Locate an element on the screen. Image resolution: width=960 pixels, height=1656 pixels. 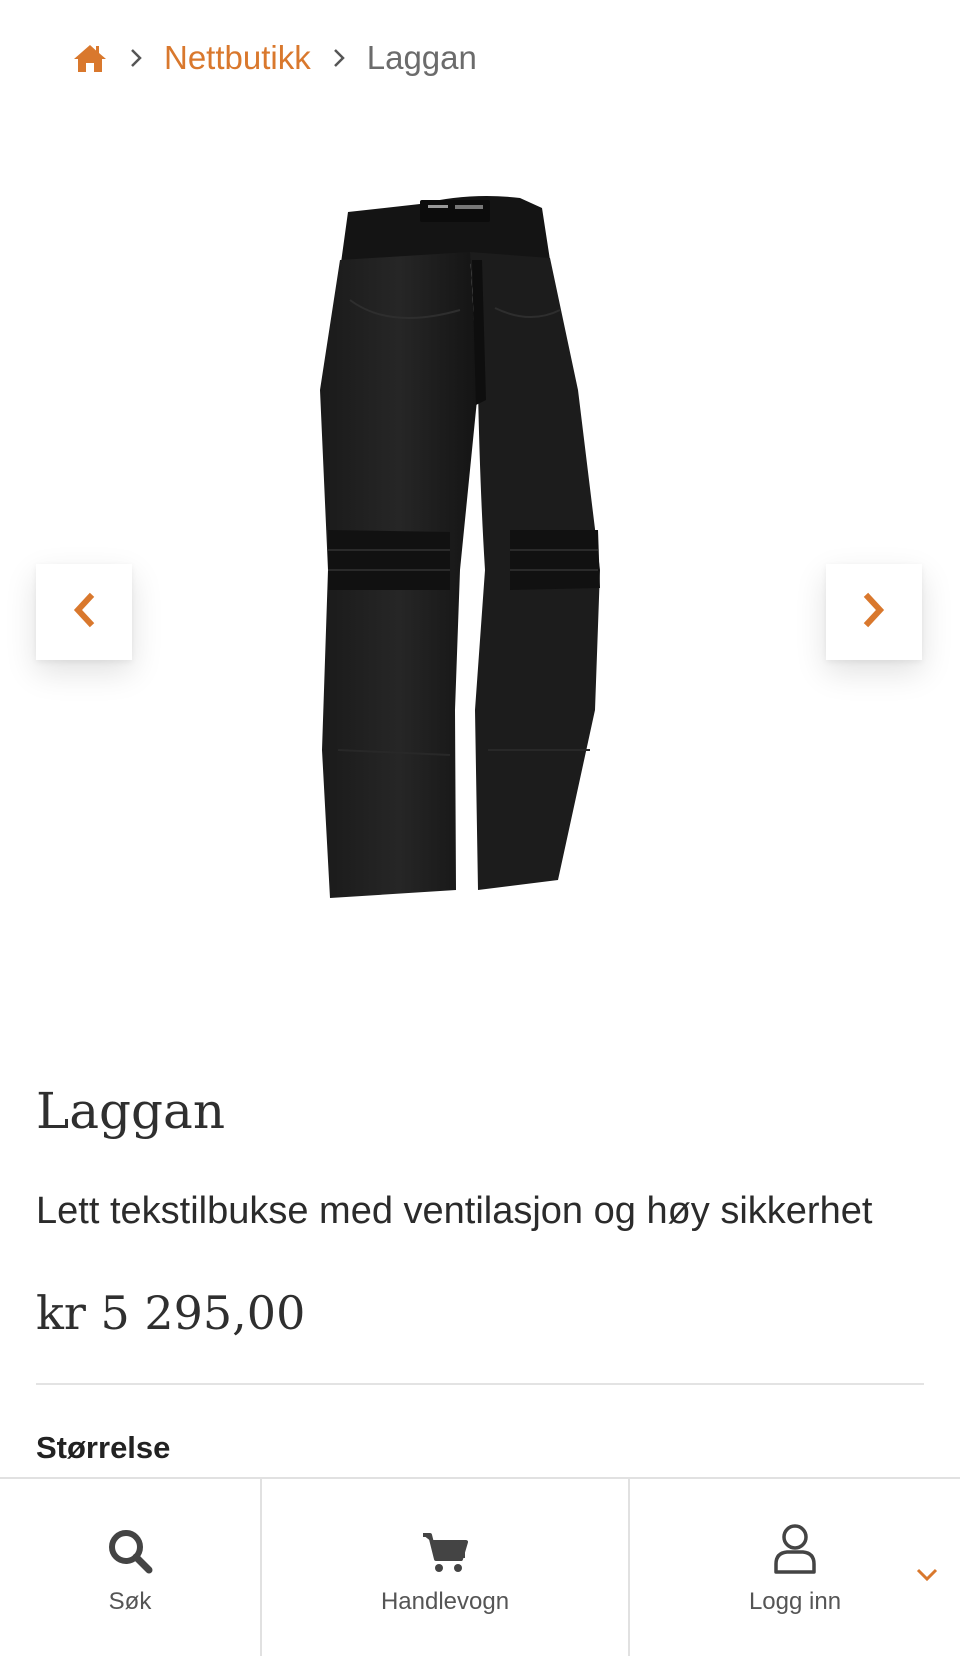
gallery-next-button is located at coordinates (874, 612).